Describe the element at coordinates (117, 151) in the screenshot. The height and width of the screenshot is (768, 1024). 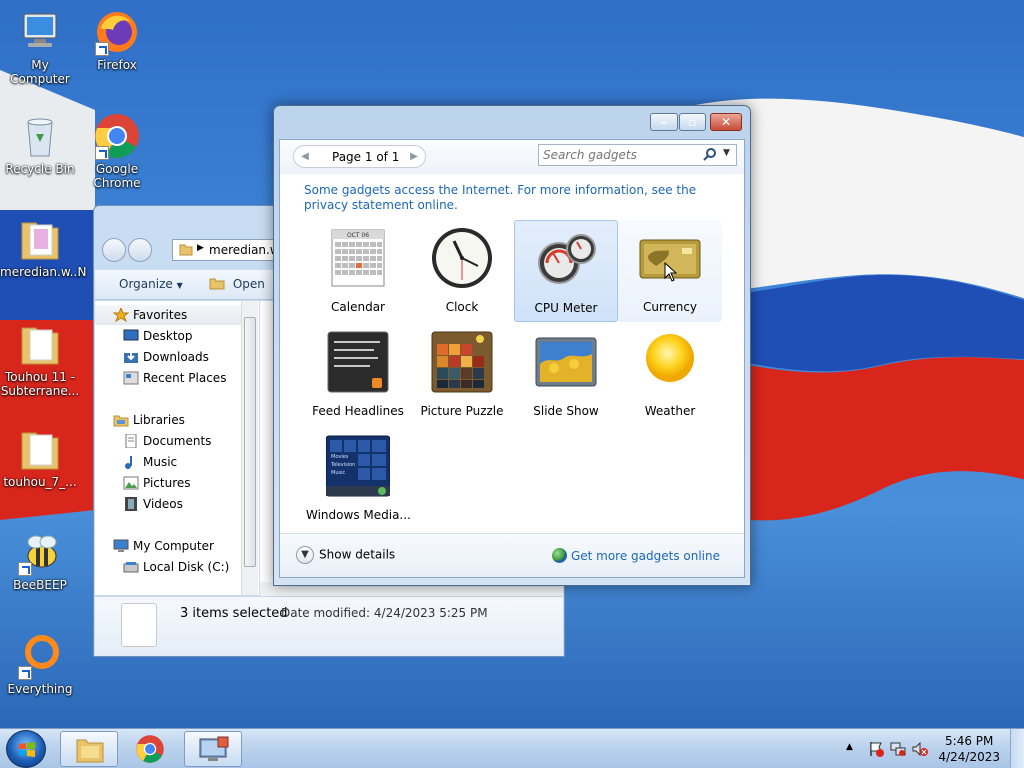
I see `desktop-icon-google-chrome: Google Chrome` at that location.